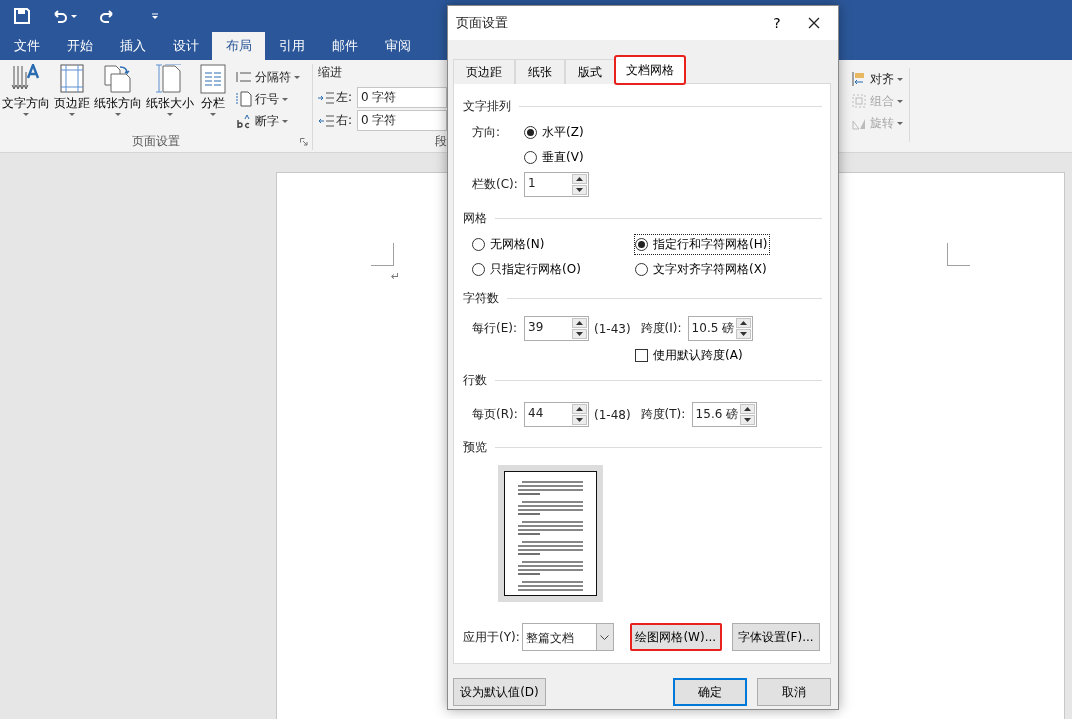  I want to click on radio-button: 无网格(N), so click(509, 244).